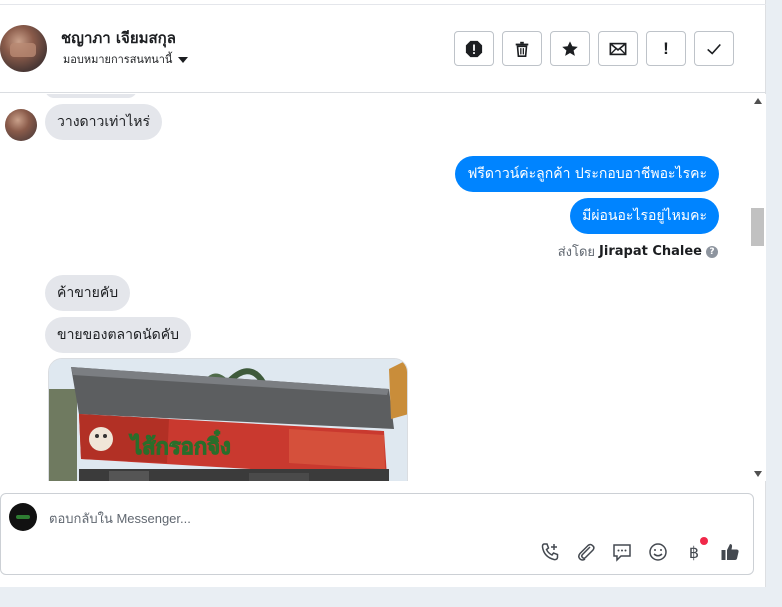  I want to click on payment-button: ฿, so click(695, 550).